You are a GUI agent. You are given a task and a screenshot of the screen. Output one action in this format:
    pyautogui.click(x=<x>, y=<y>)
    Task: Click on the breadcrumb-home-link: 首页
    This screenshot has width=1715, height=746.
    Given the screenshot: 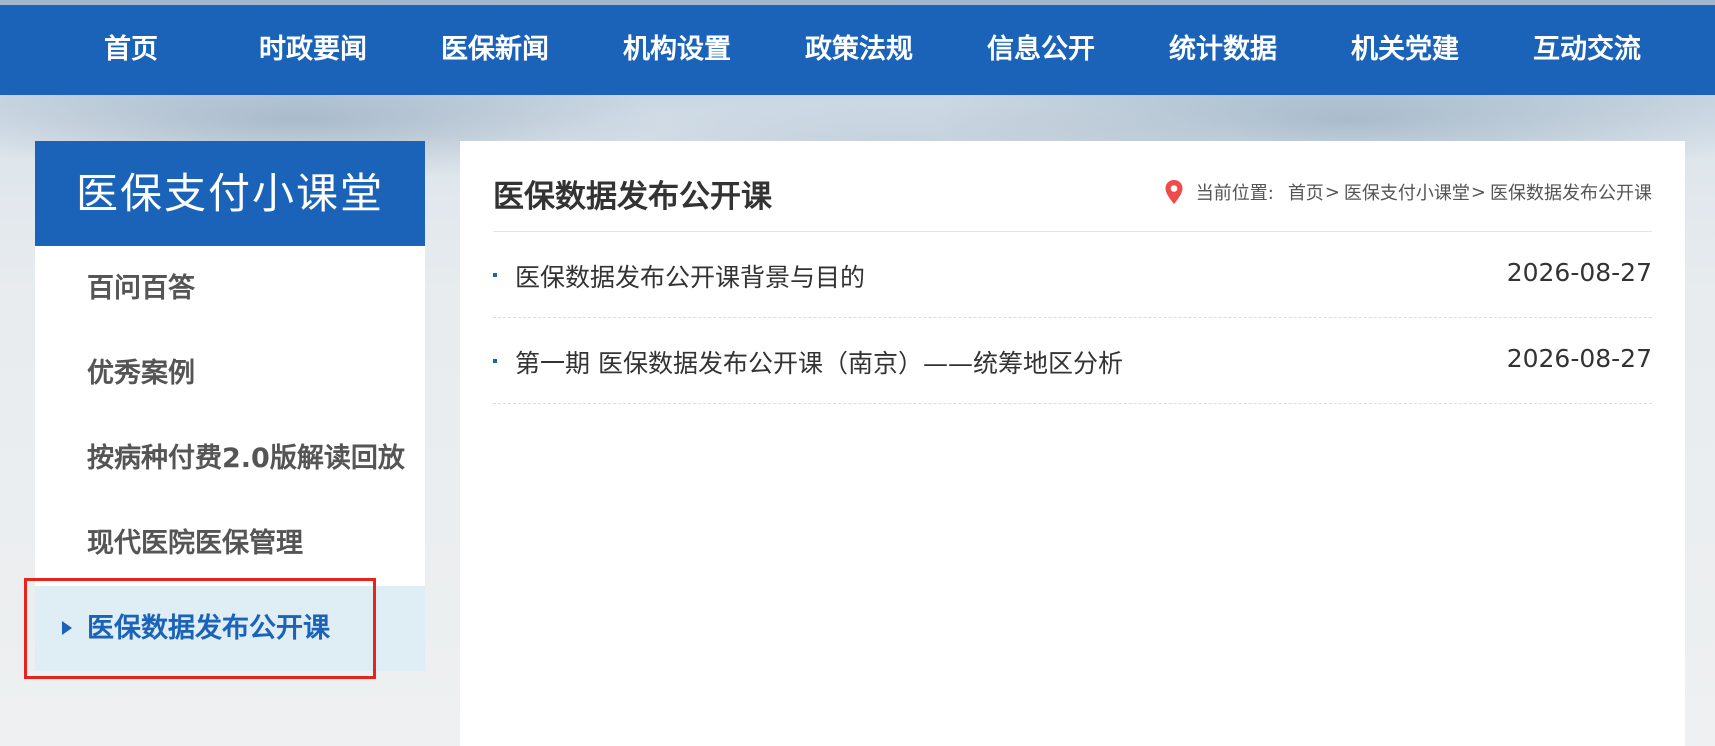 What is the action you would take?
    pyautogui.click(x=1306, y=192)
    